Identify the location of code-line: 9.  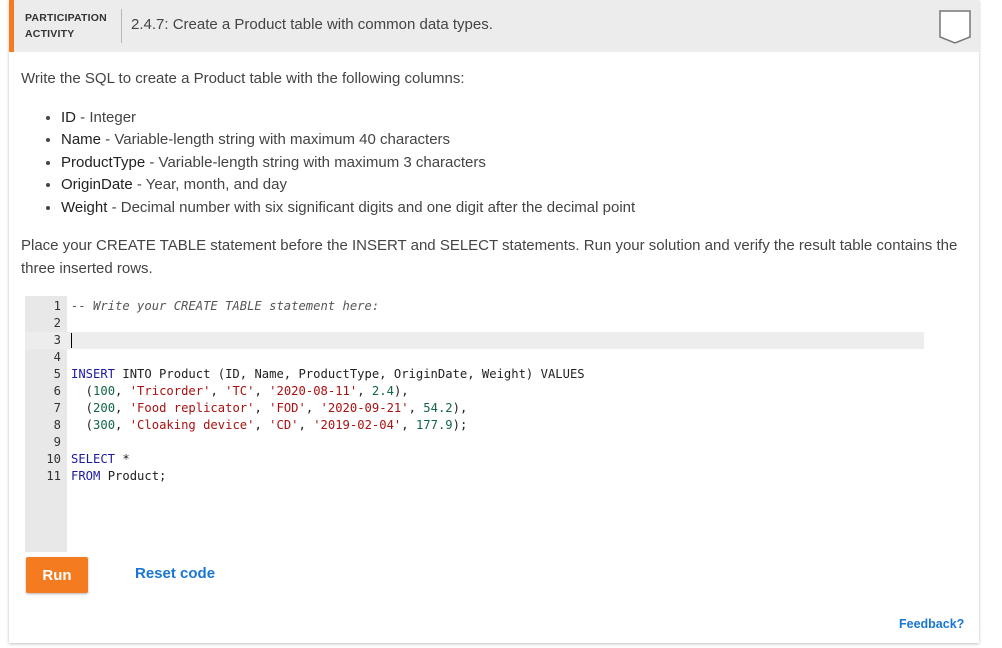
(474, 442).